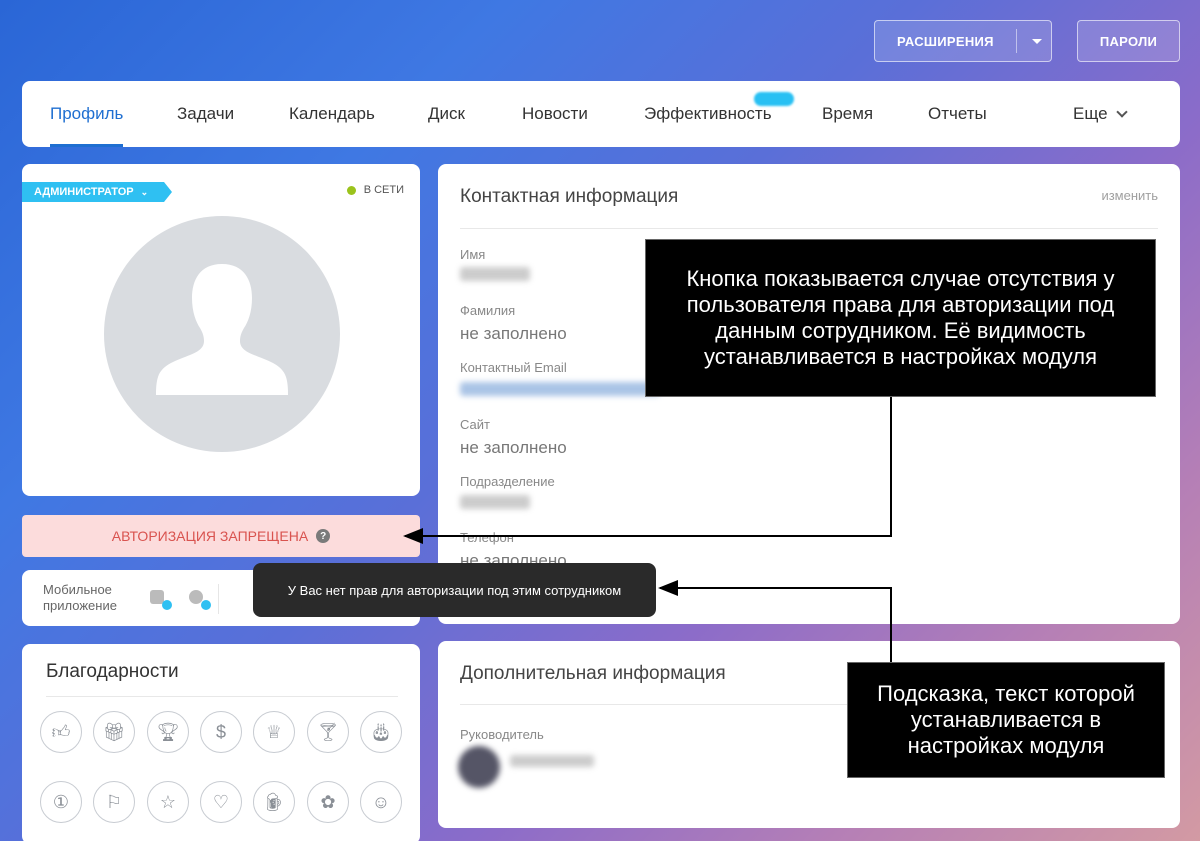 The height and width of the screenshot is (841, 1200). What do you see at coordinates (446, 114) in the screenshot?
I see `tab-disk: Диск` at bounding box center [446, 114].